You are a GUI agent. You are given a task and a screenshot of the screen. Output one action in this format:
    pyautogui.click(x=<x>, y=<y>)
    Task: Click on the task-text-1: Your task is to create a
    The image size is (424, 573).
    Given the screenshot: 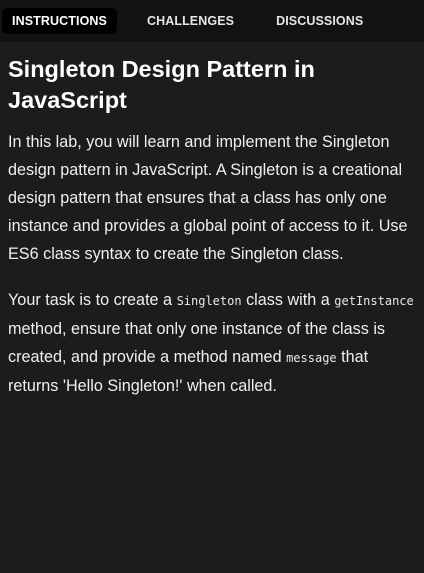 What is the action you would take?
    pyautogui.click(x=92, y=300)
    